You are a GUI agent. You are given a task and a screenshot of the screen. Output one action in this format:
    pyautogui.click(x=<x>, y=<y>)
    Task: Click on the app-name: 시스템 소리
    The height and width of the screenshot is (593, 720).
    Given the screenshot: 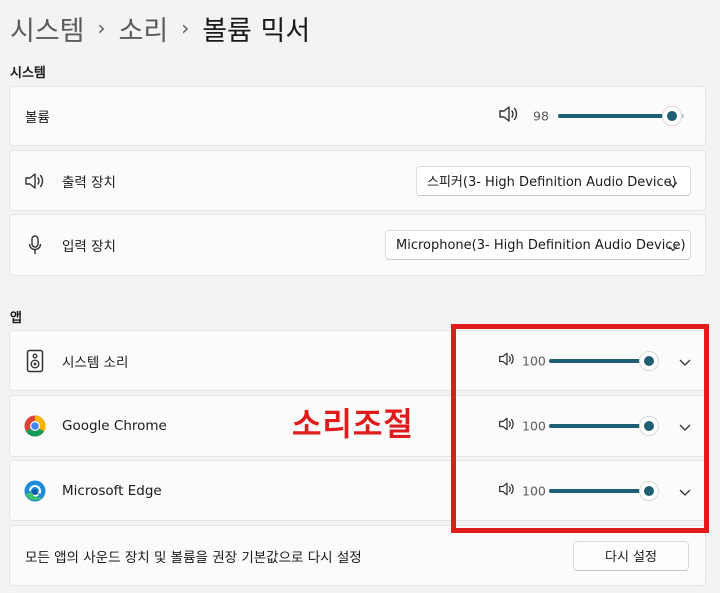 What is the action you would take?
    pyautogui.click(x=95, y=362)
    